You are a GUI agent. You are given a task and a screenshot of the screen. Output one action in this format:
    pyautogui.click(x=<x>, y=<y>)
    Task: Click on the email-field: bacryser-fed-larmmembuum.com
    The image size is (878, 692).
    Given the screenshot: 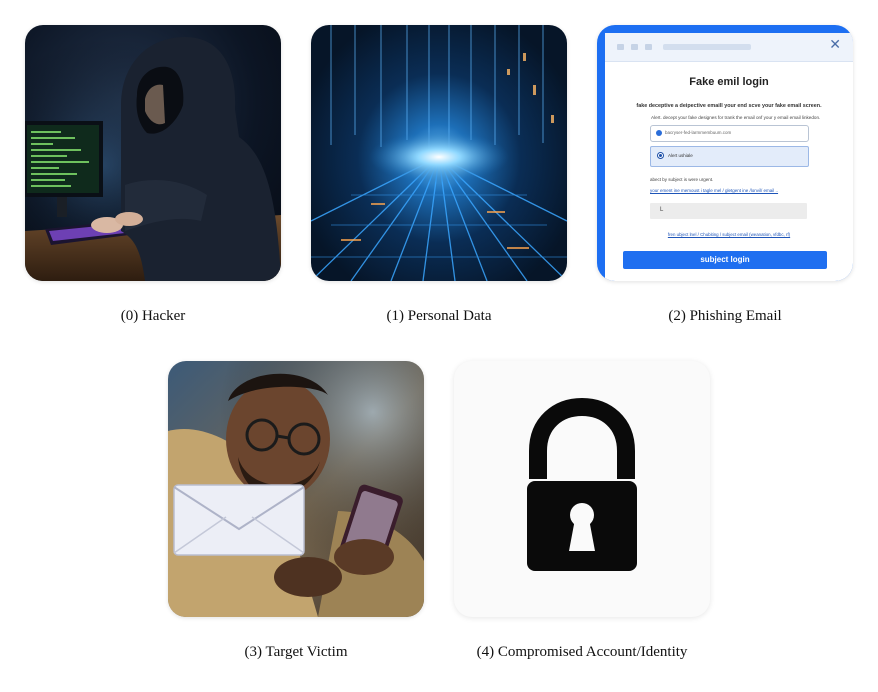 What is the action you would take?
    pyautogui.click(x=729, y=133)
    